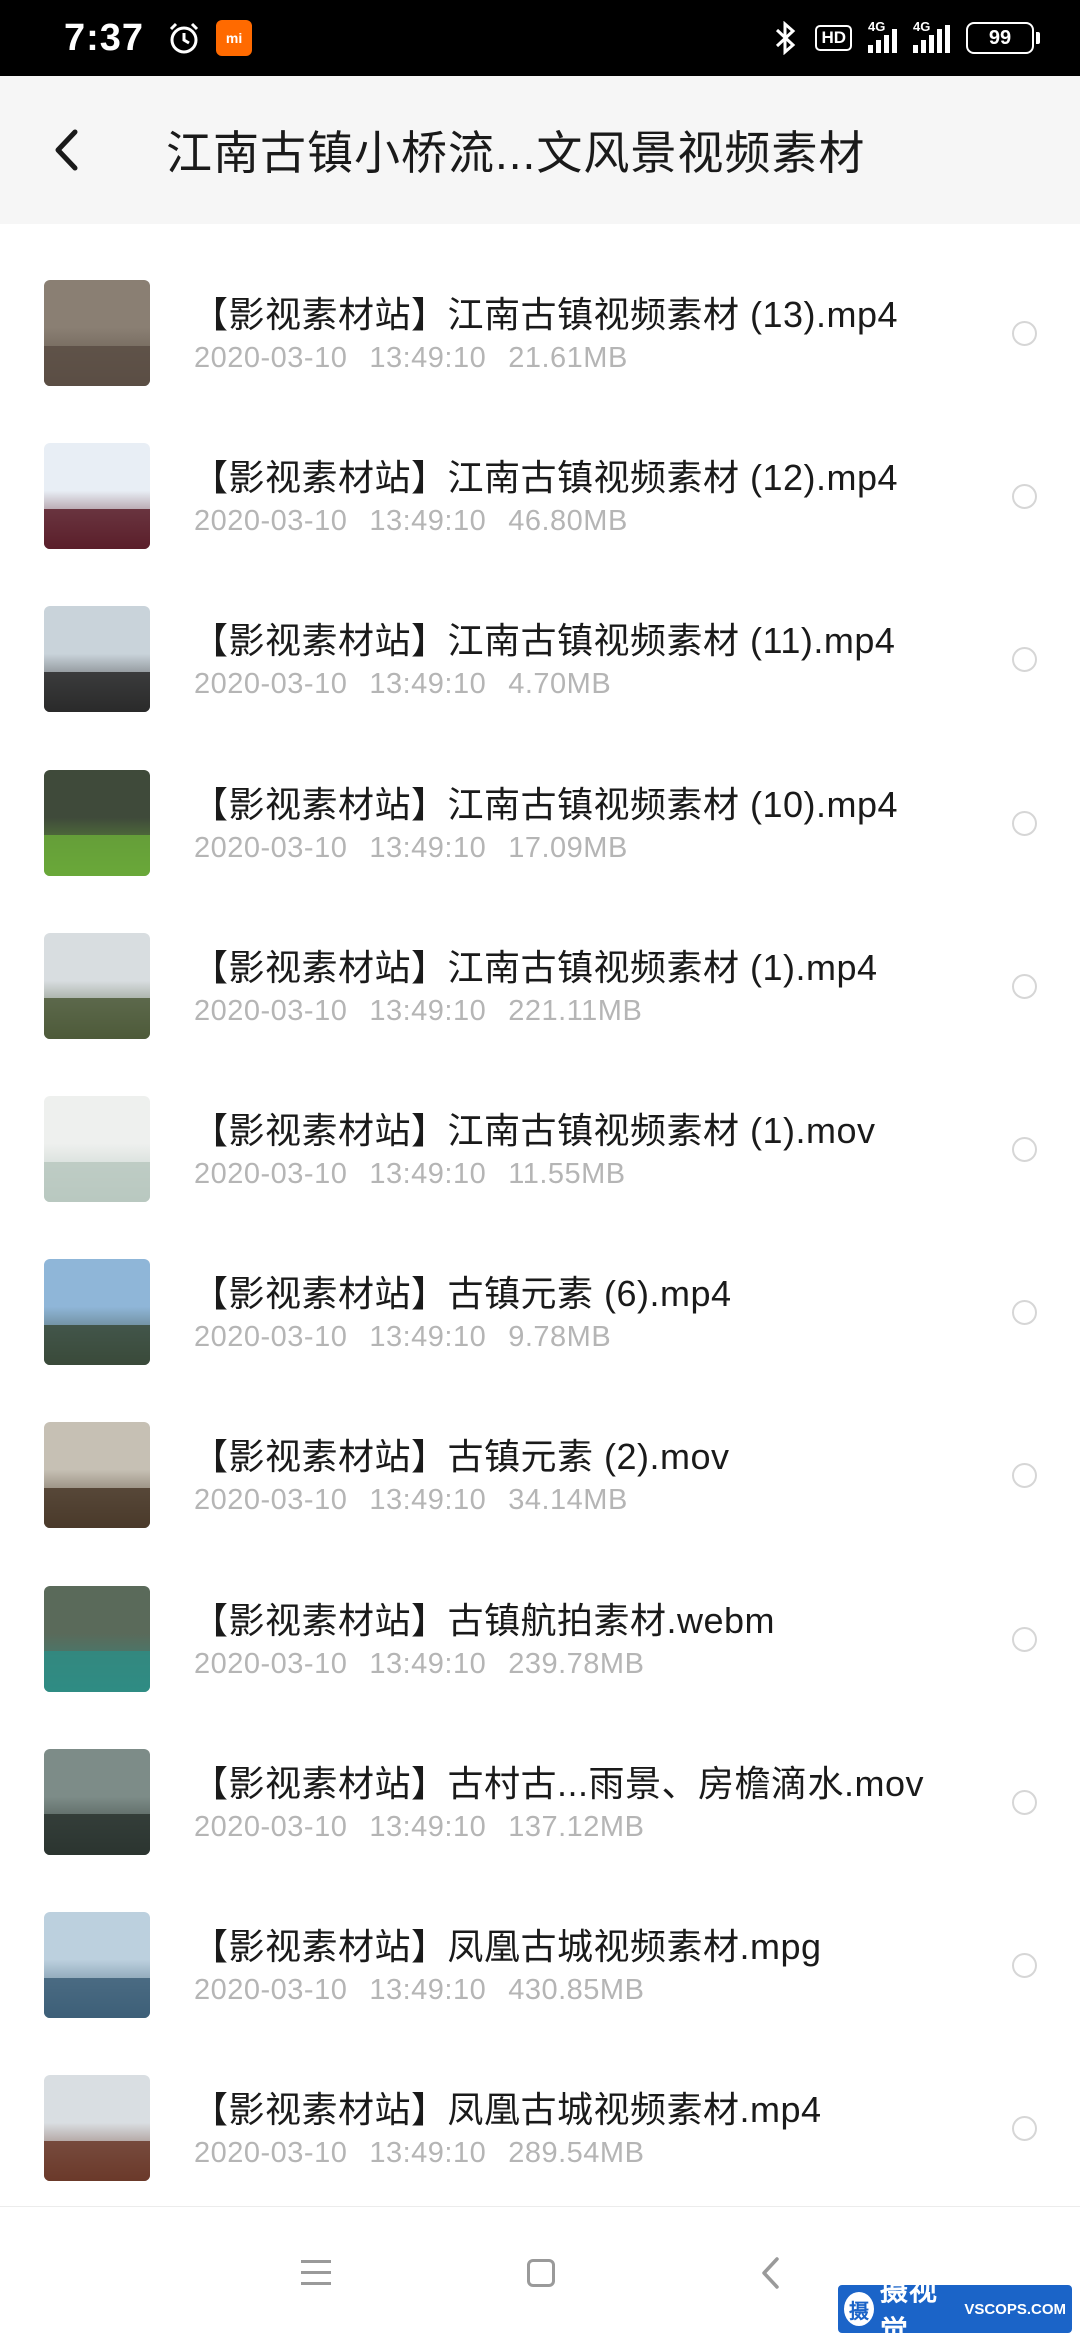  What do you see at coordinates (922, 26) in the screenshot?
I see `network-label-2: 4G` at bounding box center [922, 26].